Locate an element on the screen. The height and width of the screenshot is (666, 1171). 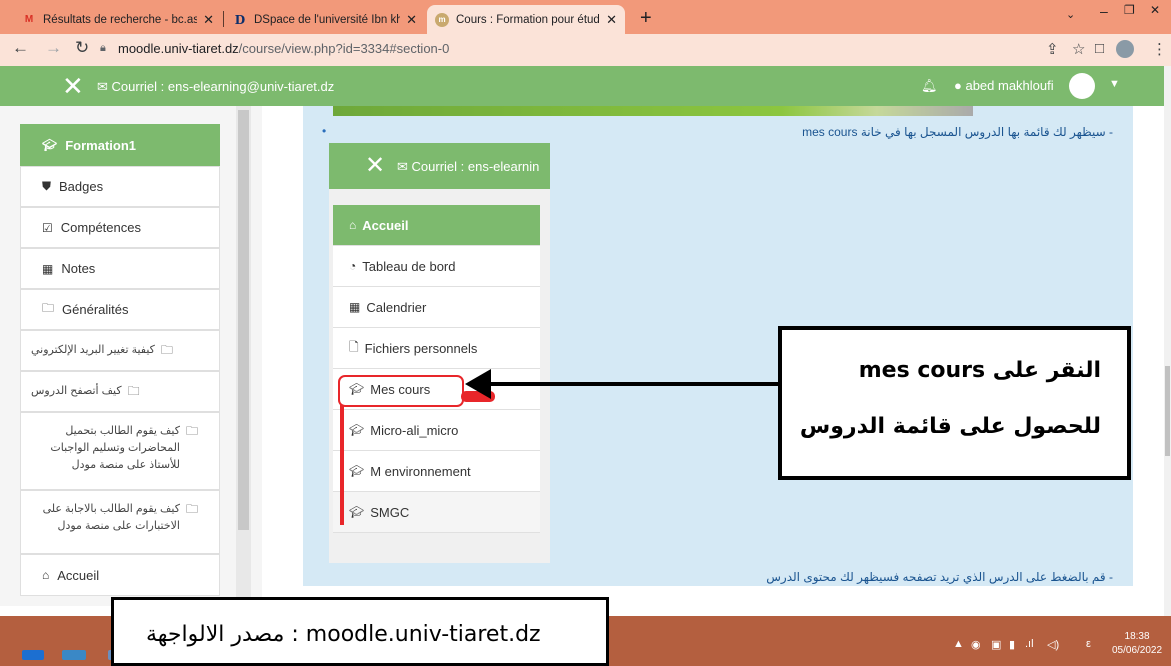
sidepanel-icon: □ is located at coordinates (1099, 48).